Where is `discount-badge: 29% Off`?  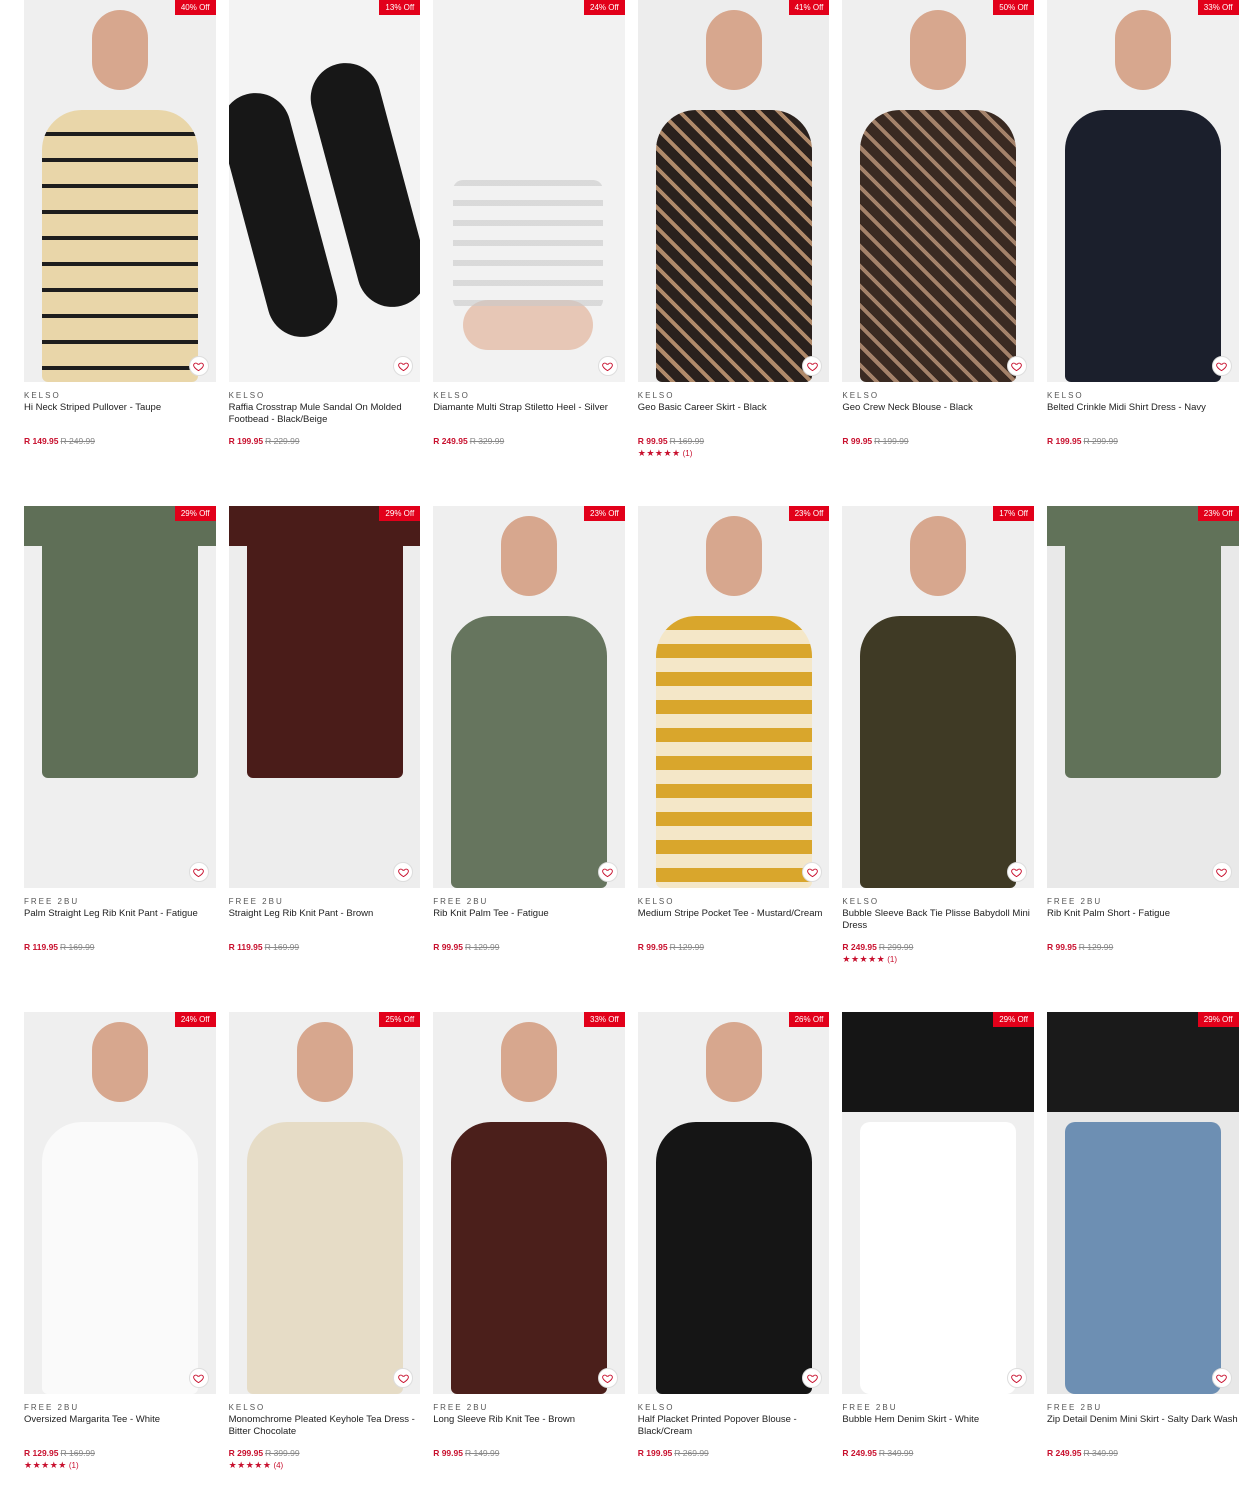
discount-badge: 29% Off is located at coordinates (400, 513).